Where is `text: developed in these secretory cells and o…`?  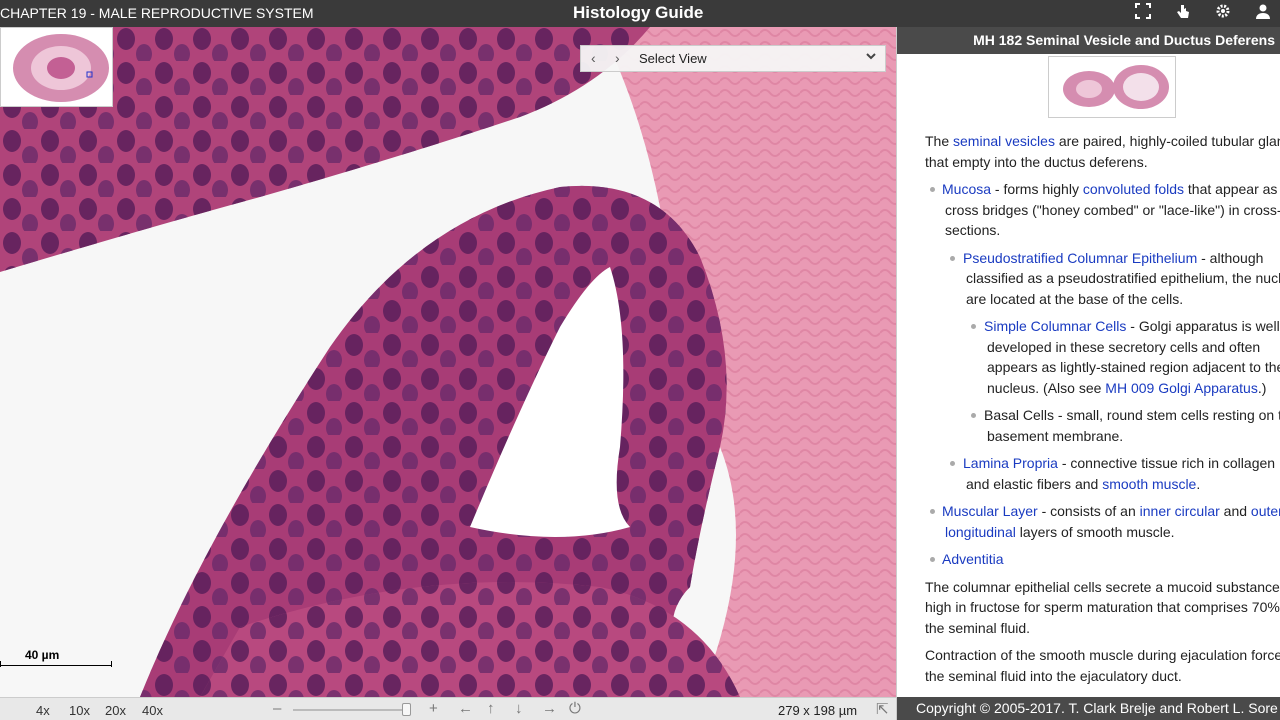 text: developed in these secretory cells and o… is located at coordinates (1124, 346).